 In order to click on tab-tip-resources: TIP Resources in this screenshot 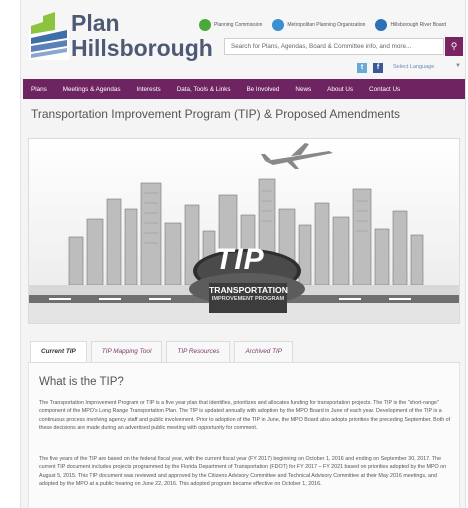, I will do `click(198, 351)`.